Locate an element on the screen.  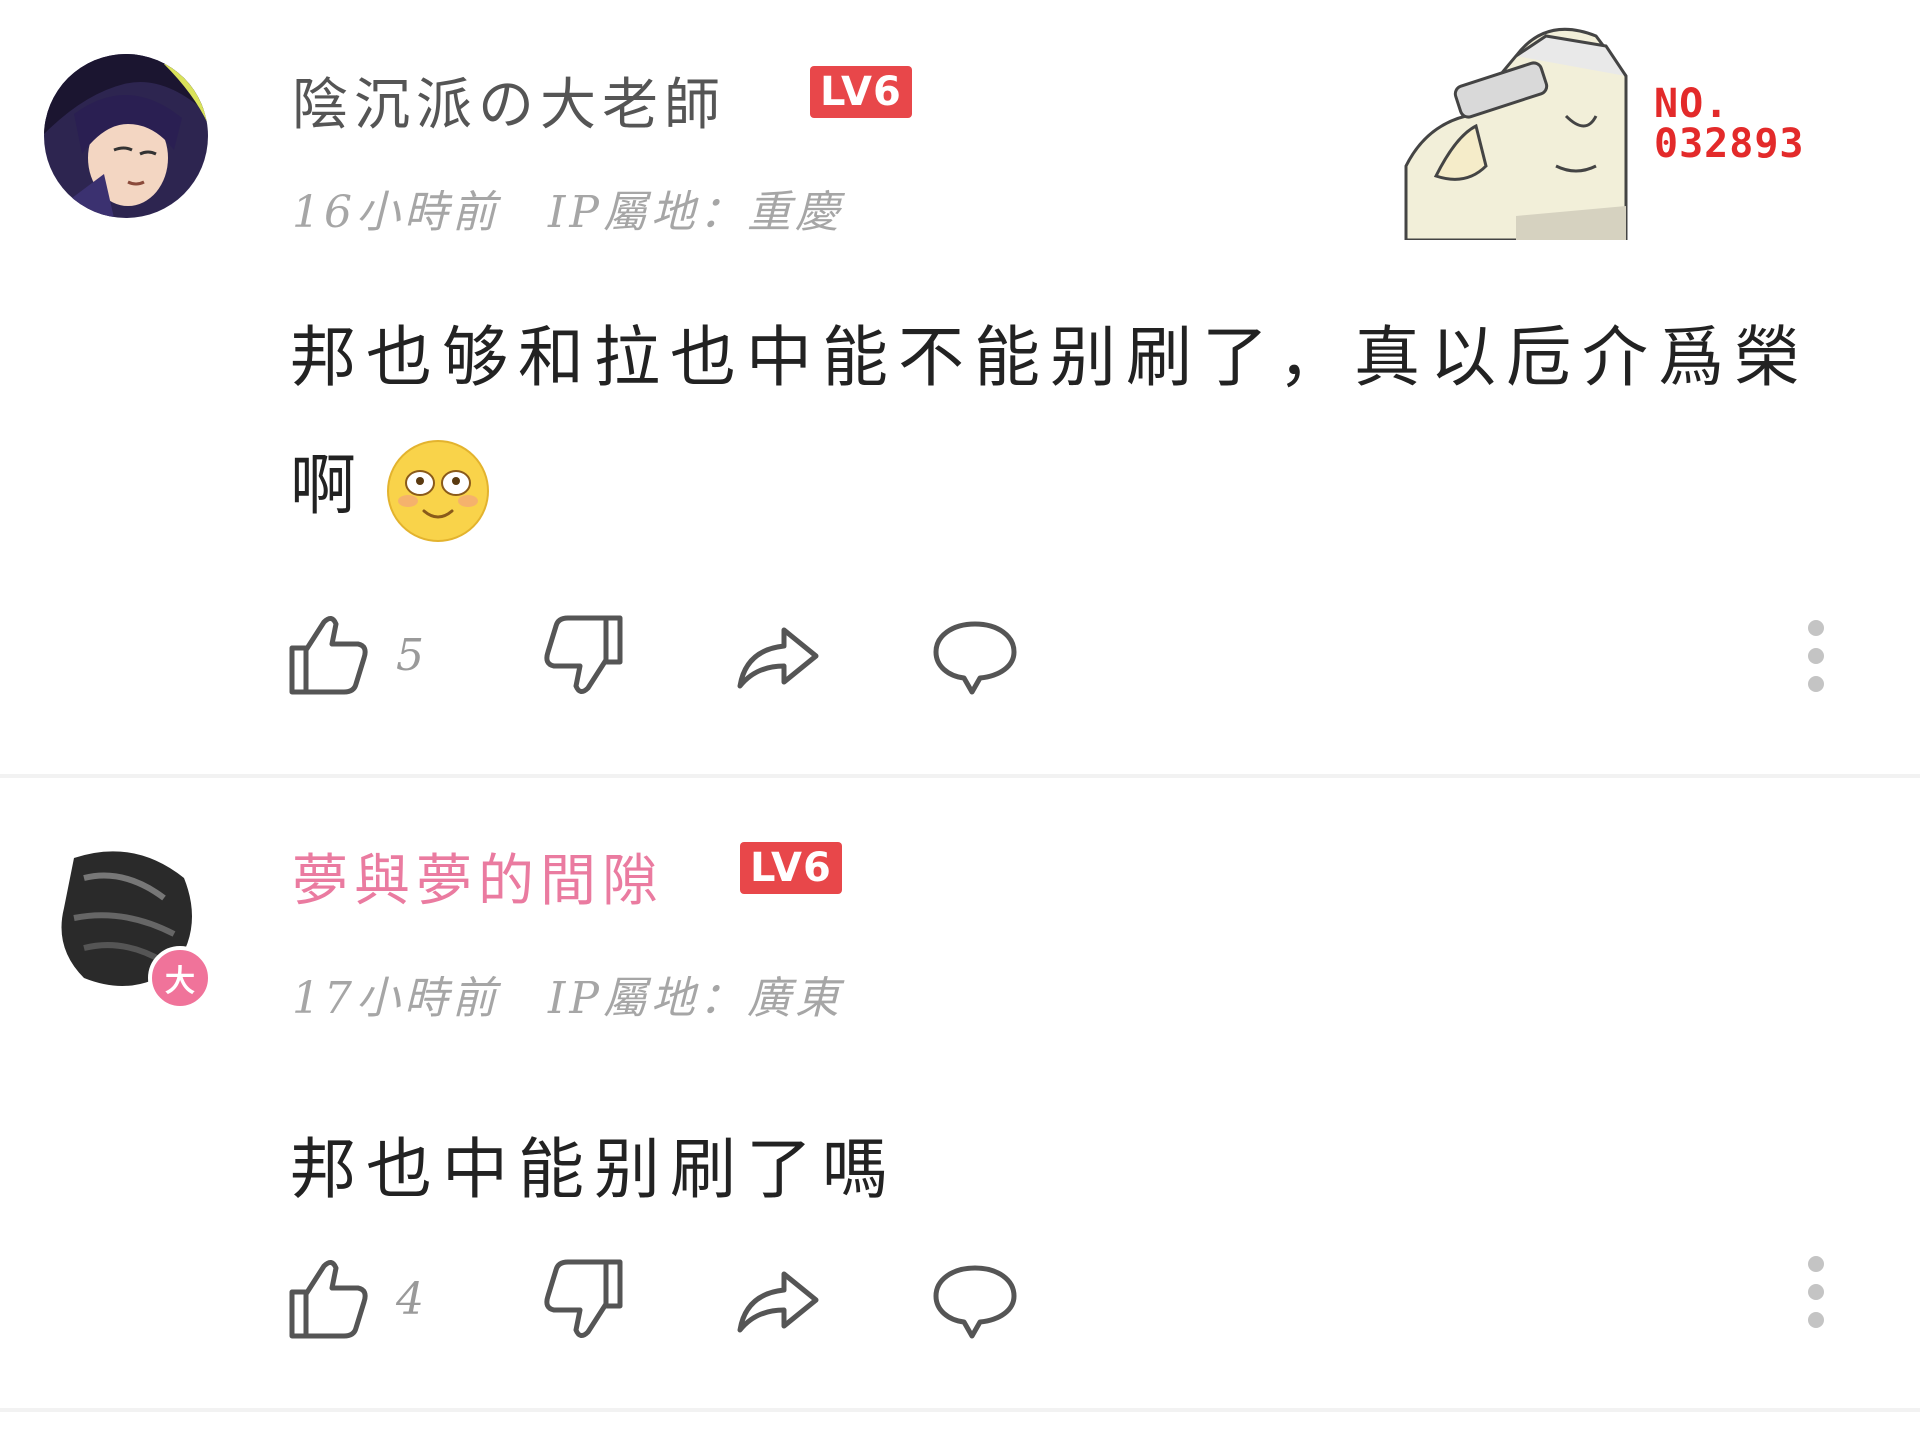
flushed-smile-emoji is located at coordinates (438, 491).